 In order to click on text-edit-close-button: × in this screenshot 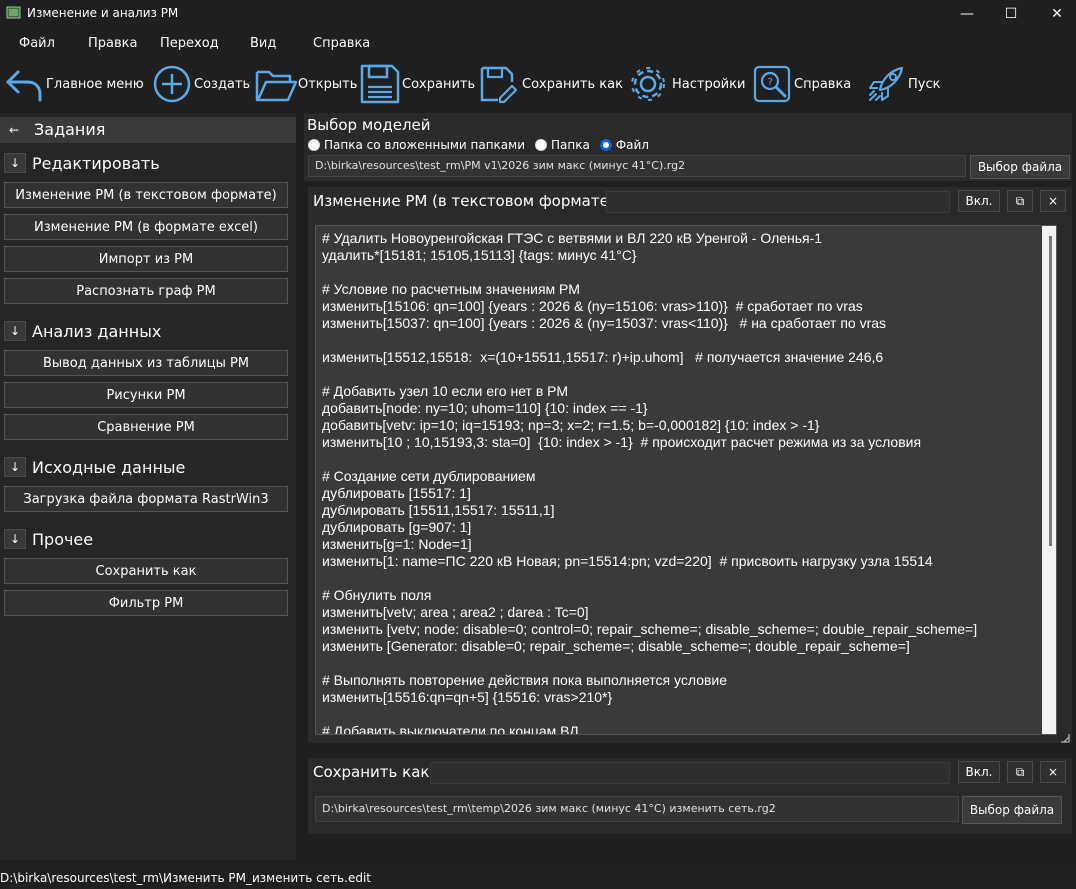, I will do `click(1053, 201)`.